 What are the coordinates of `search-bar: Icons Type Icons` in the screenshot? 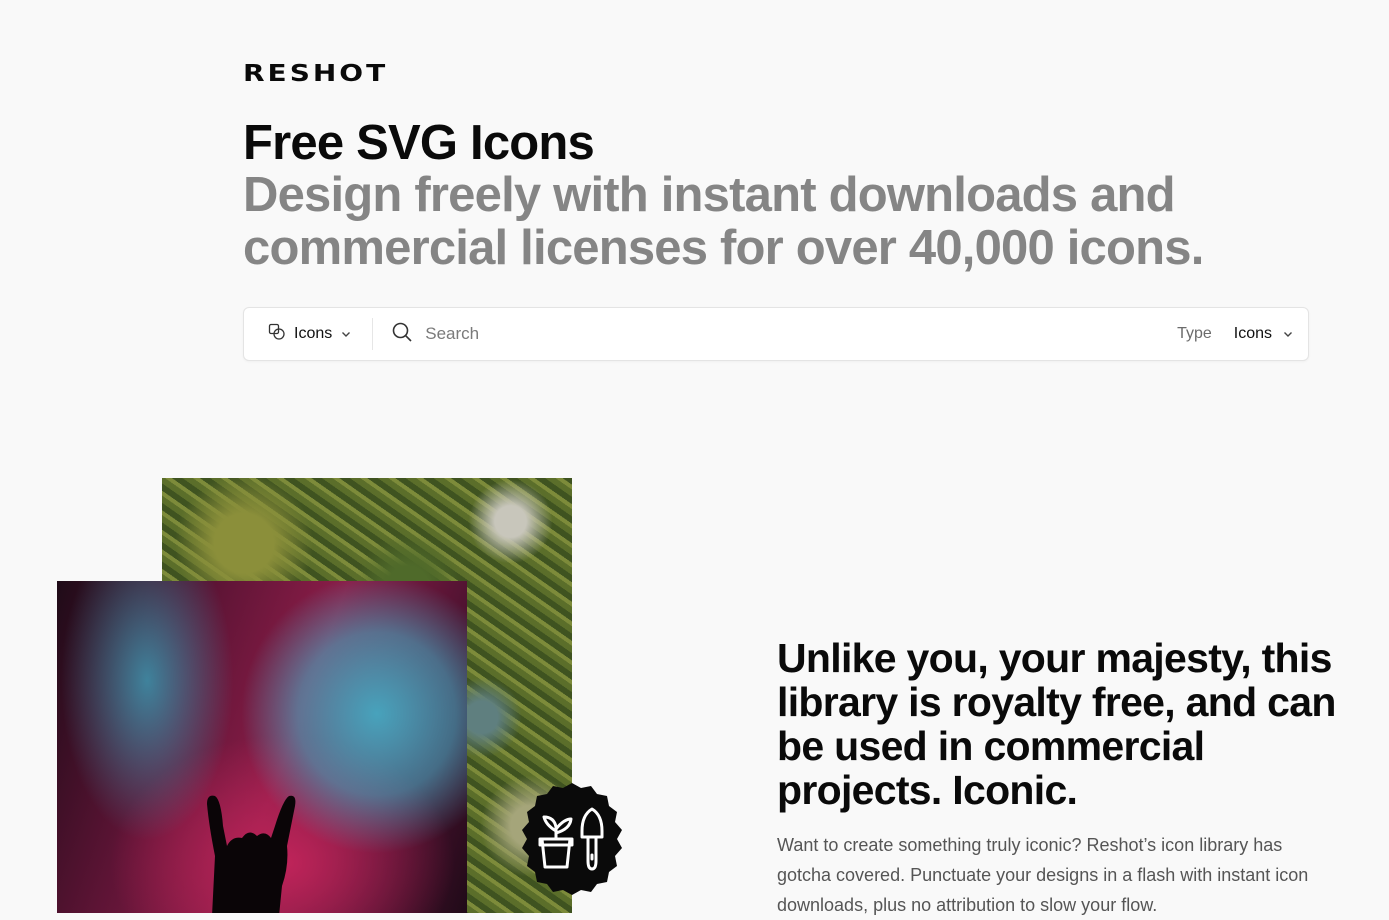 It's located at (776, 334).